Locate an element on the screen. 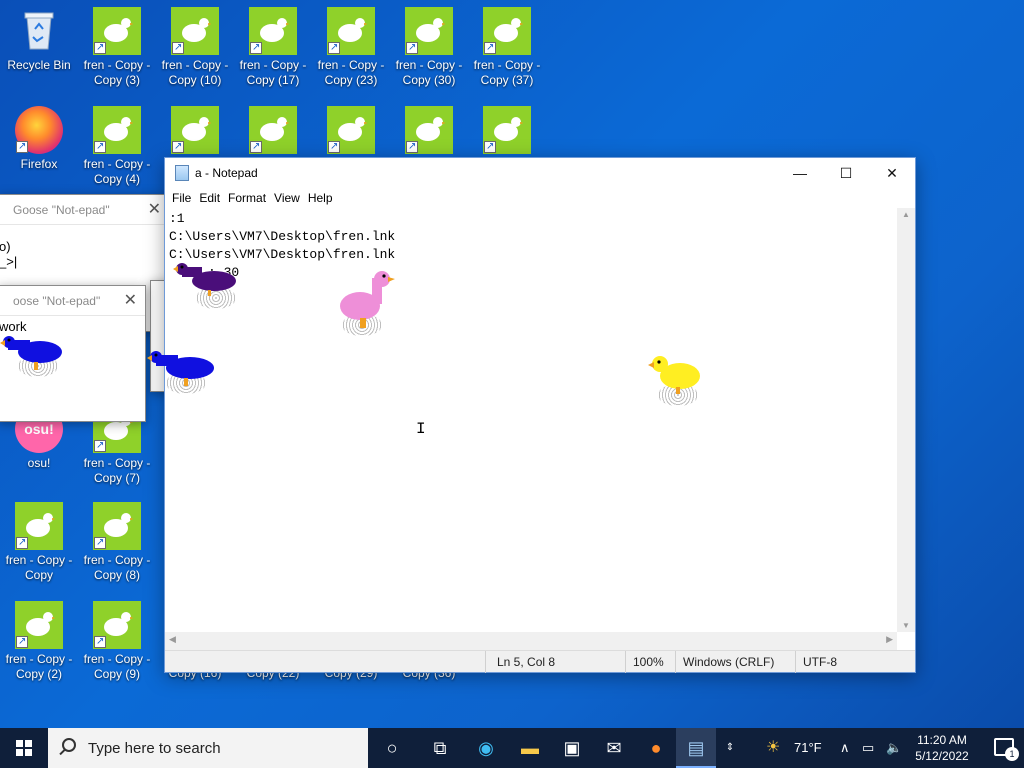 The height and width of the screenshot is (768, 1024). store-icon: ▣ is located at coordinates (572, 748).